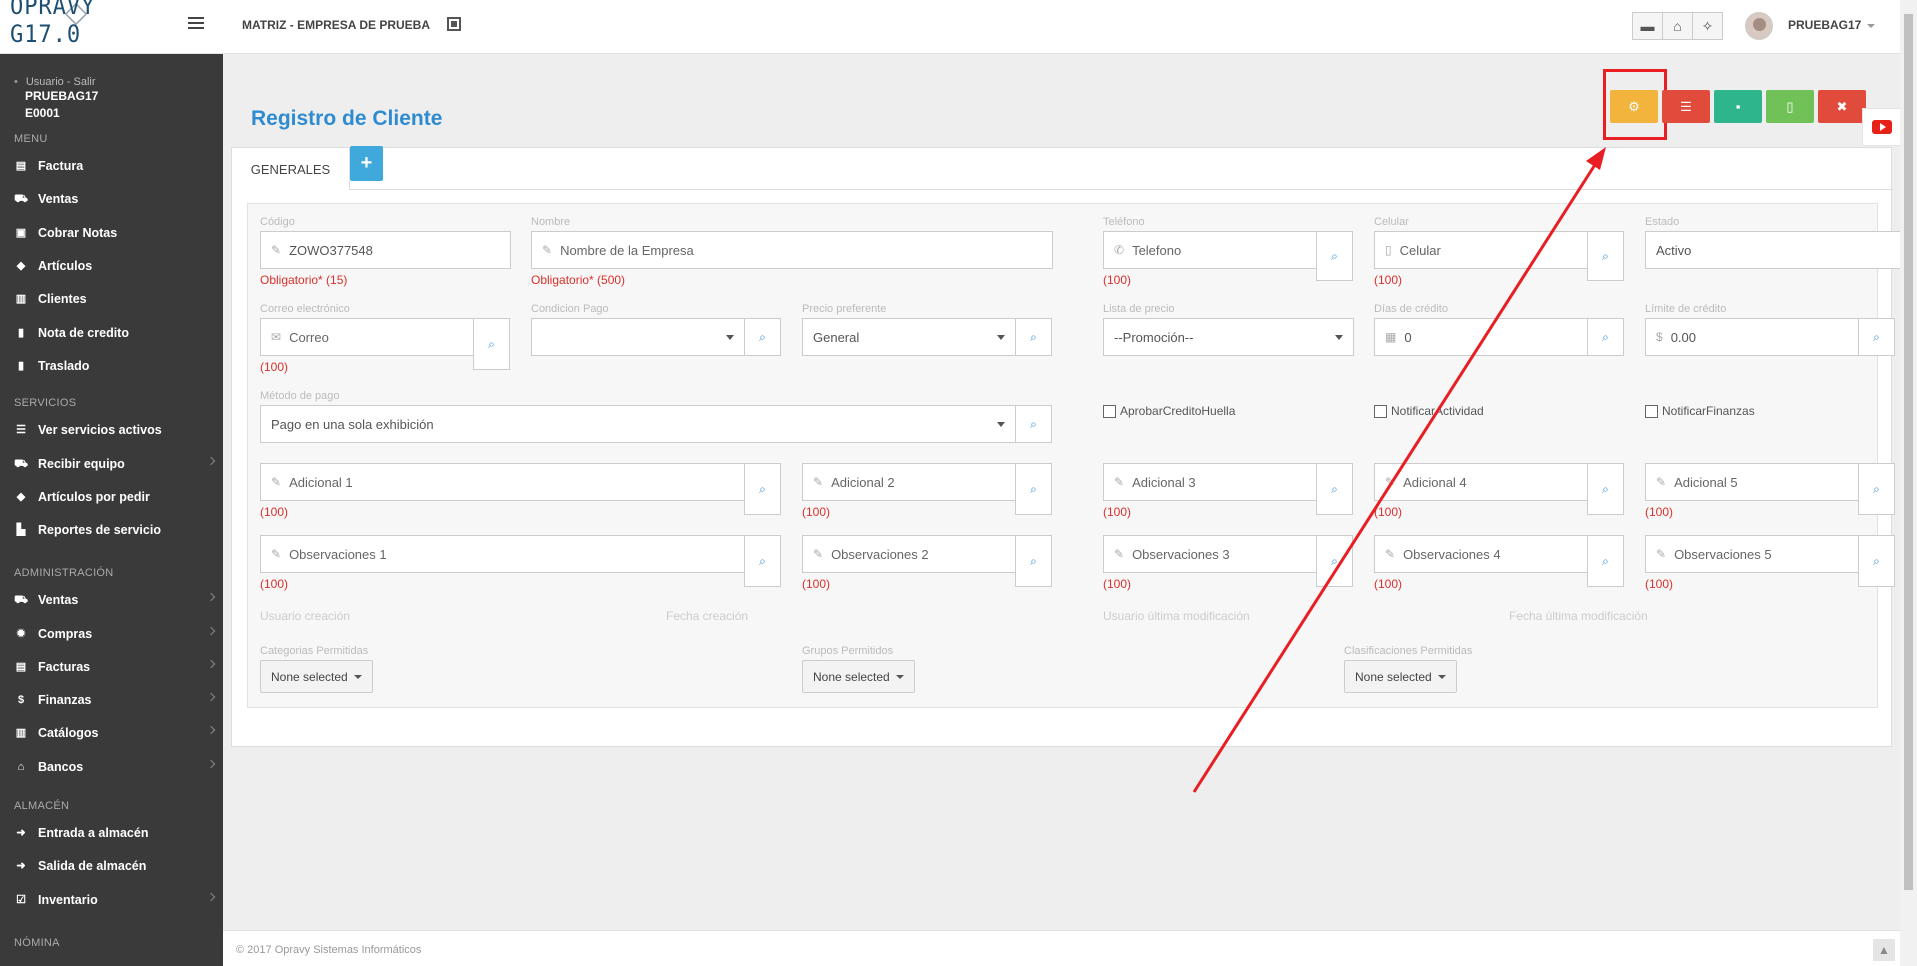  What do you see at coordinates (551, 222) in the screenshot?
I see `nombre-label: Nombre` at bounding box center [551, 222].